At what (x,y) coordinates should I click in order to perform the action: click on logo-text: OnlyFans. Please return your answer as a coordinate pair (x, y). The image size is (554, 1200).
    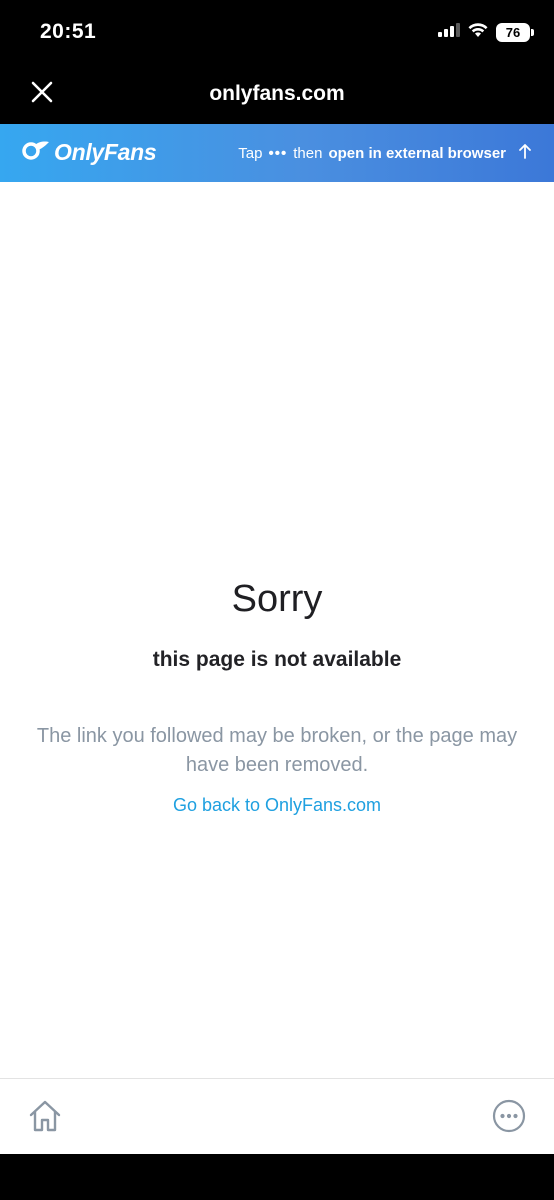
    Looking at the image, I should click on (105, 152).